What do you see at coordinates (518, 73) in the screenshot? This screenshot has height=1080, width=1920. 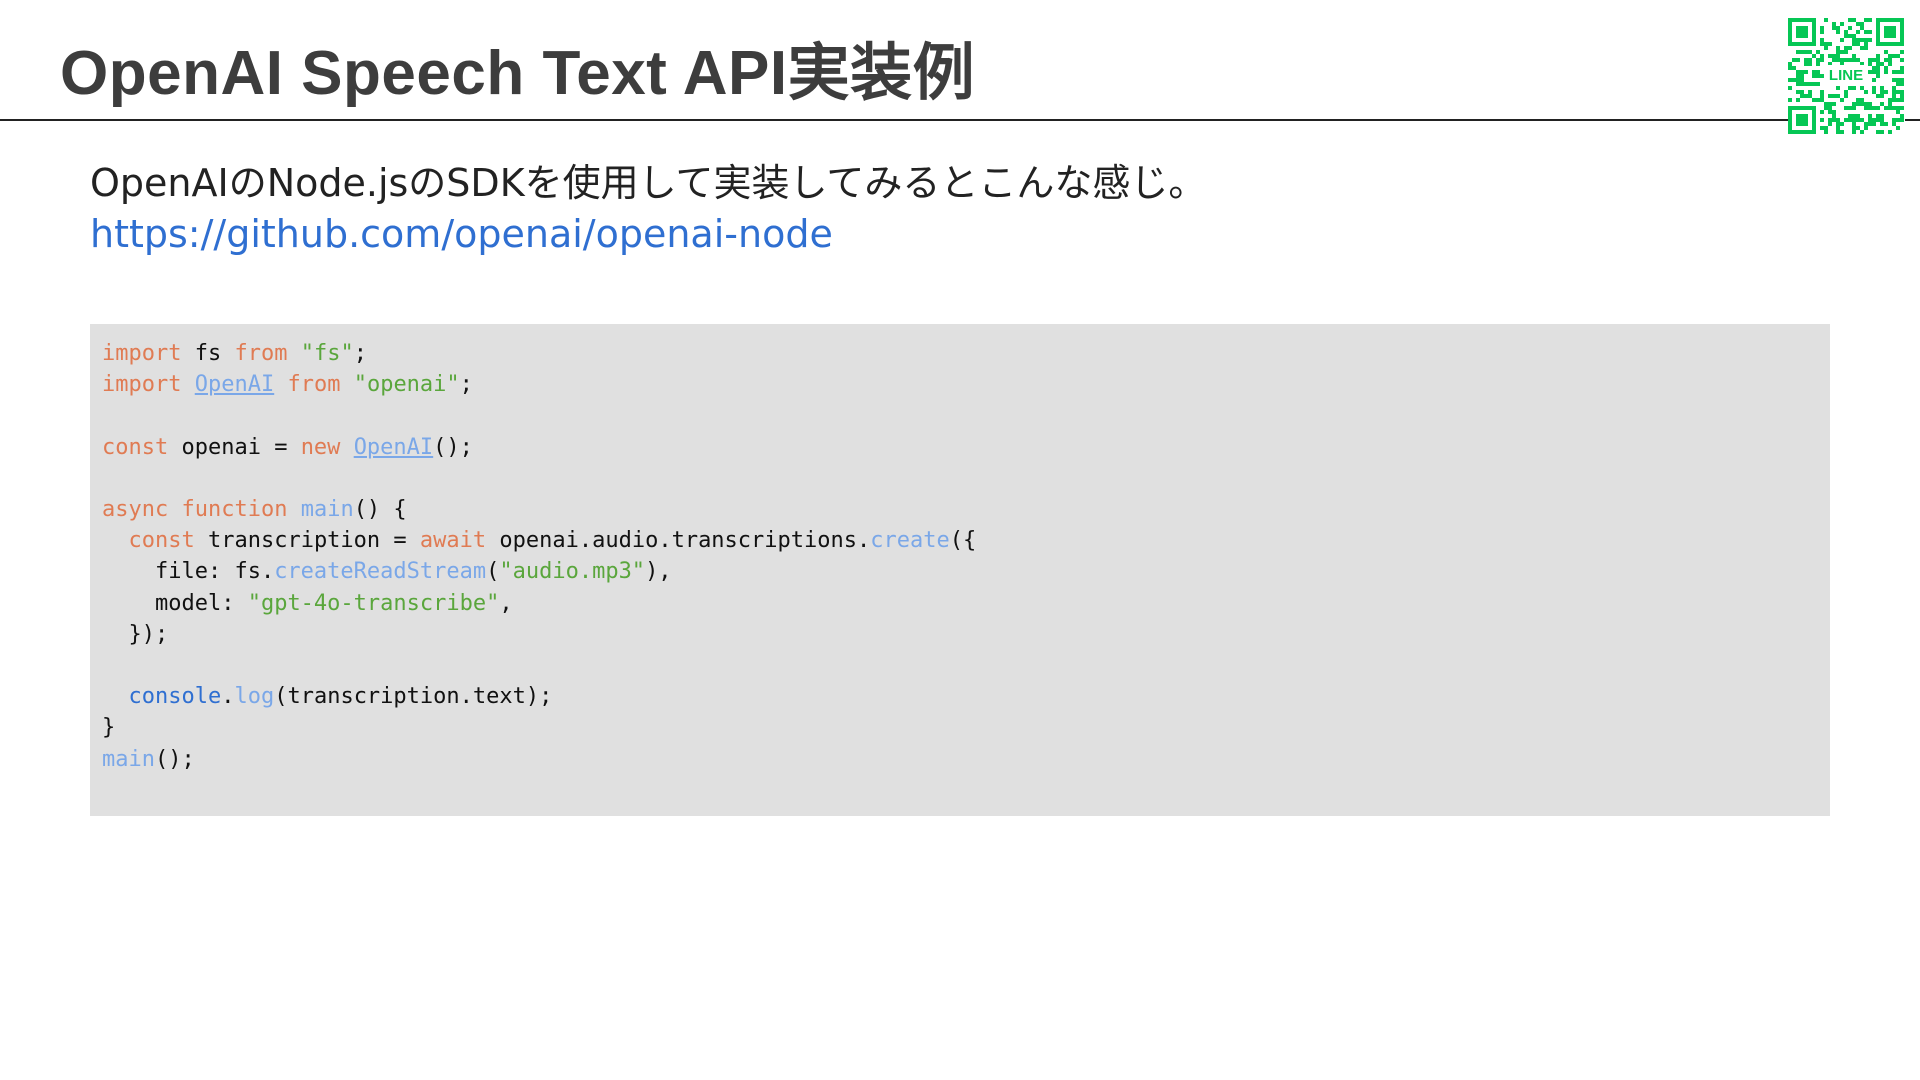 I see `slide-title: OpenAI Speech Text API実装例` at bounding box center [518, 73].